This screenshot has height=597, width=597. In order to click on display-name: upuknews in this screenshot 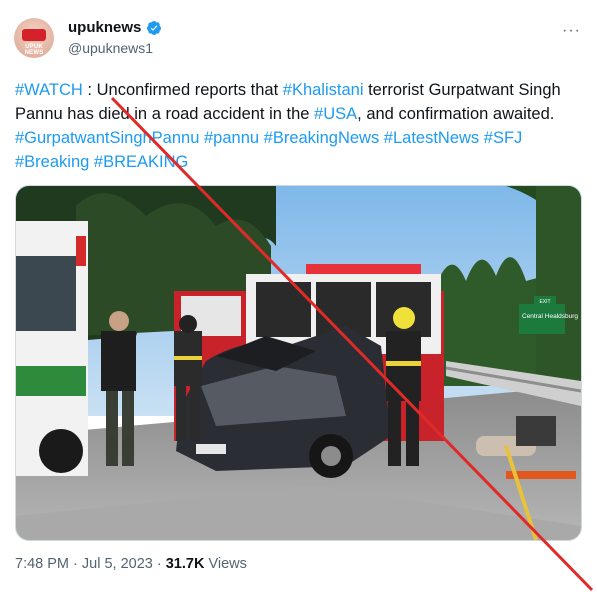, I will do `click(104, 27)`.